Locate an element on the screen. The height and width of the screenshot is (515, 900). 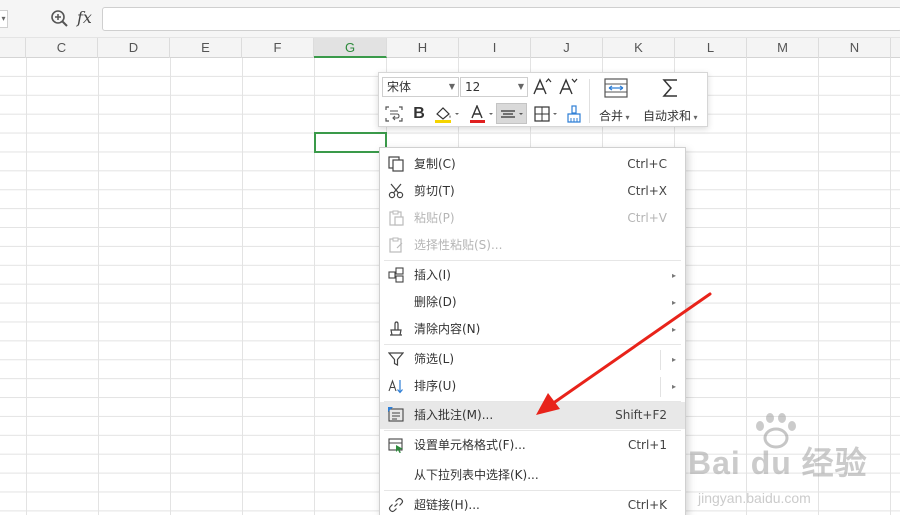
menu-item-shortcut: Ctrl+V is located at coordinates (647, 218).